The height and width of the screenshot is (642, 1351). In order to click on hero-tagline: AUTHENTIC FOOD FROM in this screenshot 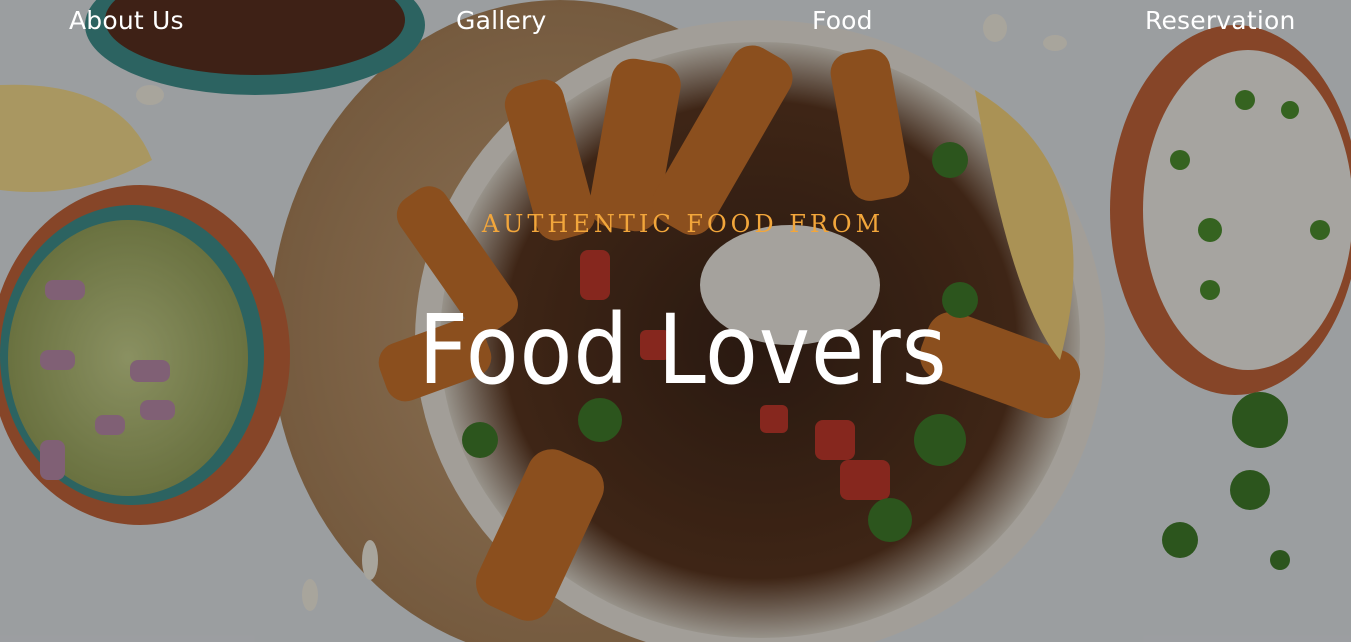, I will do `click(683, 224)`.